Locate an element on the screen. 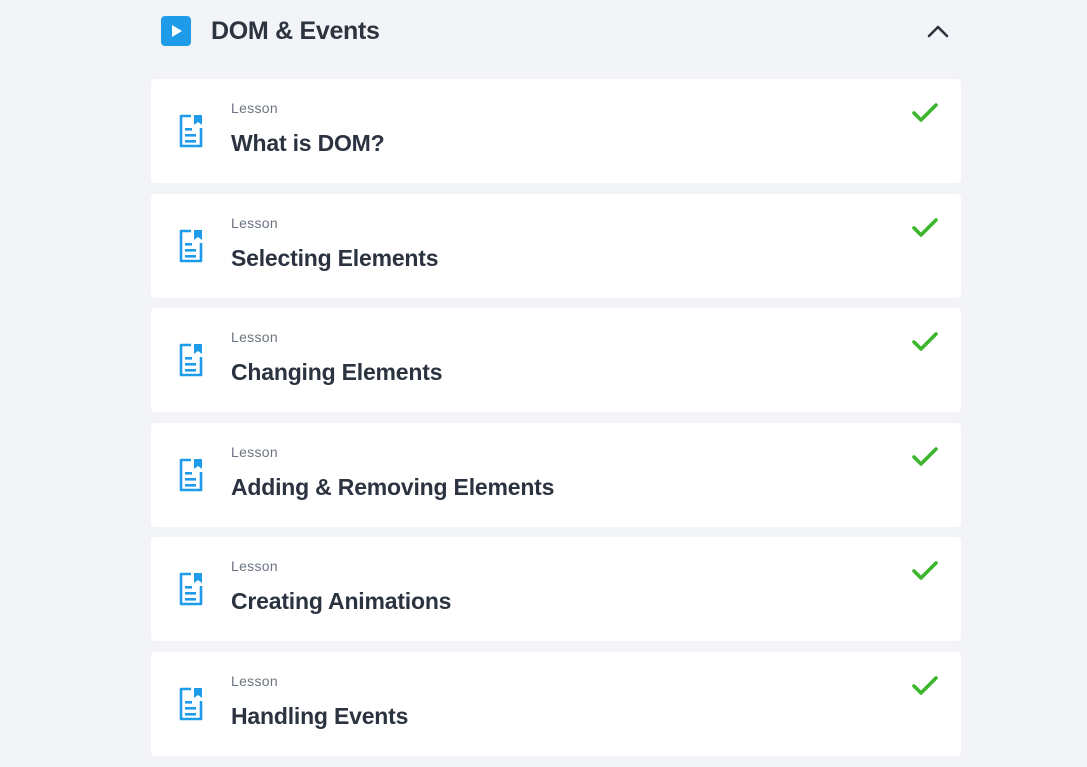  lesson-title: Handling Events is located at coordinates (319, 716).